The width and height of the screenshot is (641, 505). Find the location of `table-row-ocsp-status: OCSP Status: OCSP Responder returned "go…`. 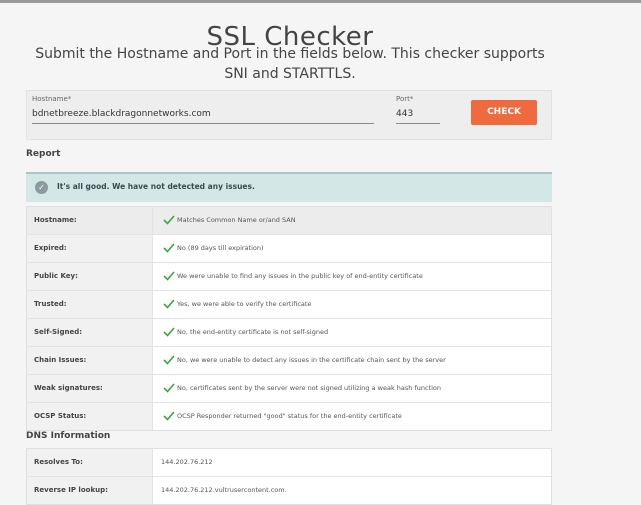

table-row-ocsp-status: OCSP Status: OCSP Responder returned "go… is located at coordinates (289, 416).